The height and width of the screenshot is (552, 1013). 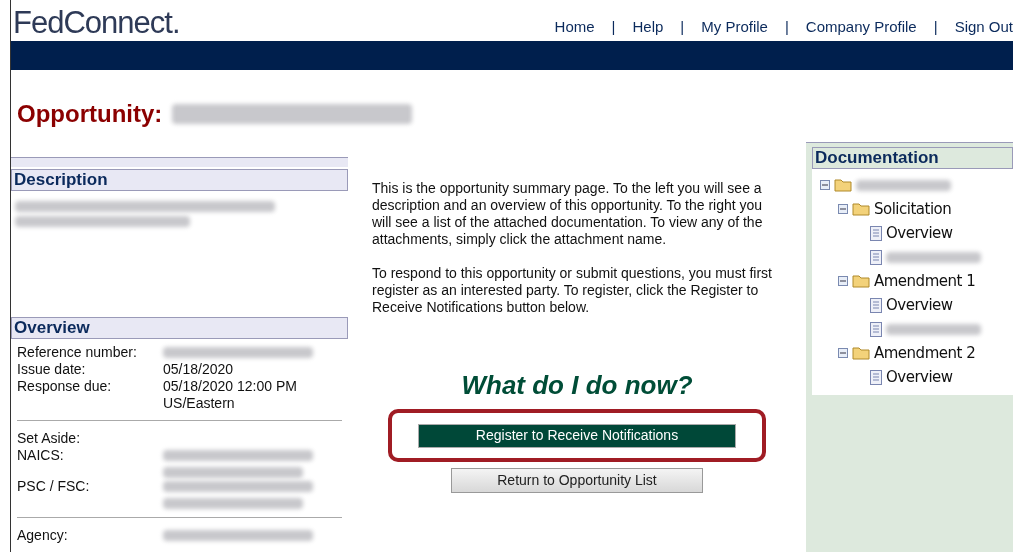 I want to click on field-value: 05/18/2020 12:00 PM US/Eastern, so click(x=230, y=395).